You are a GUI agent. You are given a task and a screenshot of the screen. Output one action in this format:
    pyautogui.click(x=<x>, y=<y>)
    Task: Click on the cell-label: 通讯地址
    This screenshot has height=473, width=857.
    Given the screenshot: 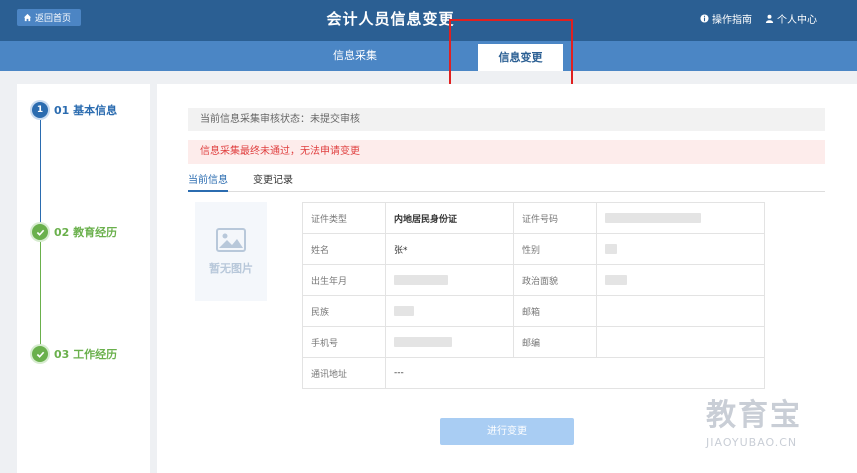 What is the action you would take?
    pyautogui.click(x=344, y=373)
    